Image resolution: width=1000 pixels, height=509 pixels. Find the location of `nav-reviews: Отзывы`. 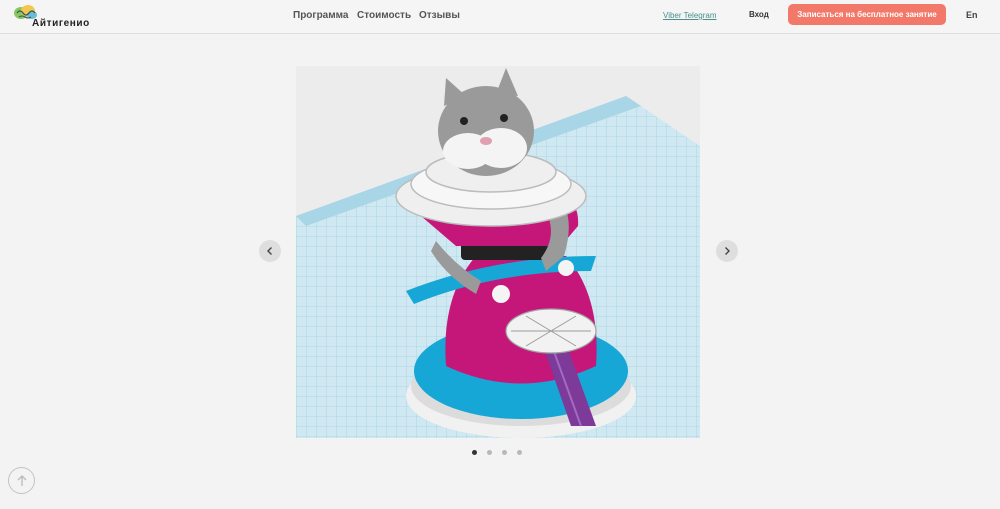

nav-reviews: Отзывы is located at coordinates (439, 15).